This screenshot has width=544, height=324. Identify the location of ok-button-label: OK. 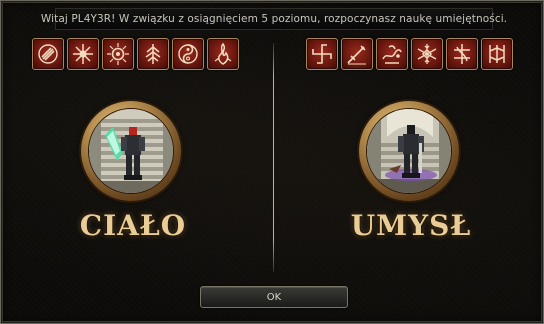
(274, 297).